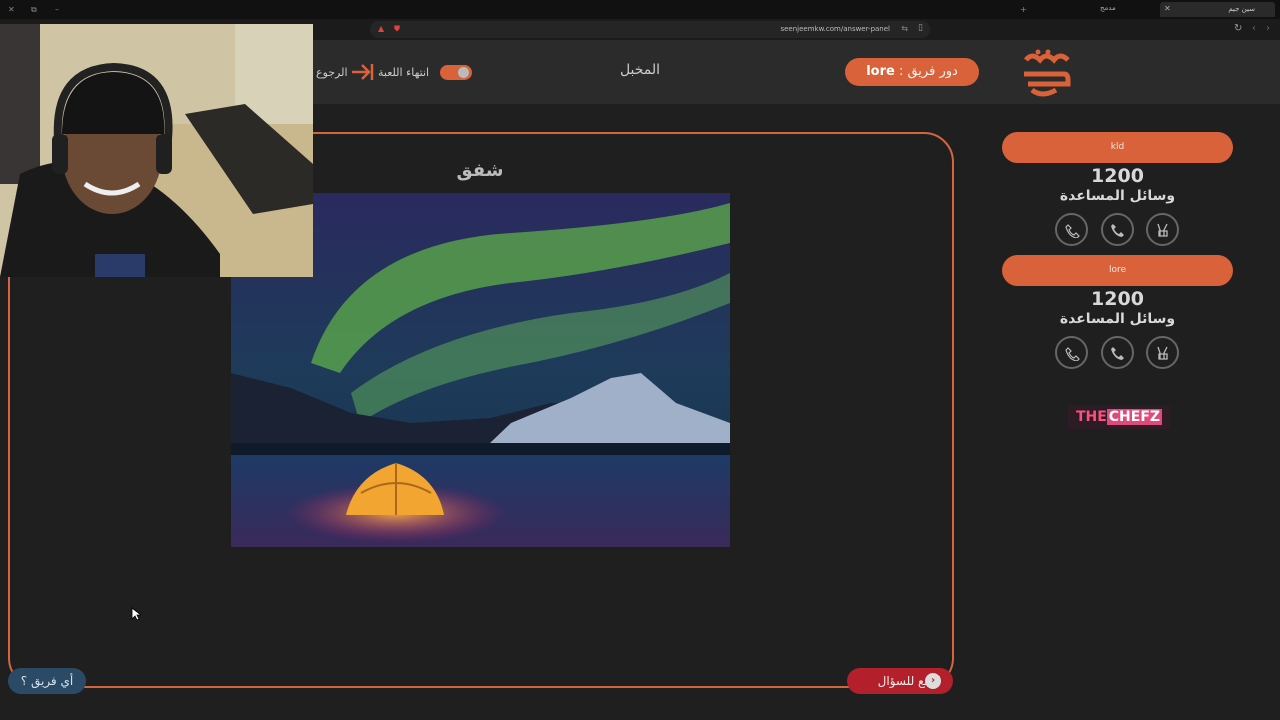  I want to click on exit-arrow-icon, so click(362, 72).